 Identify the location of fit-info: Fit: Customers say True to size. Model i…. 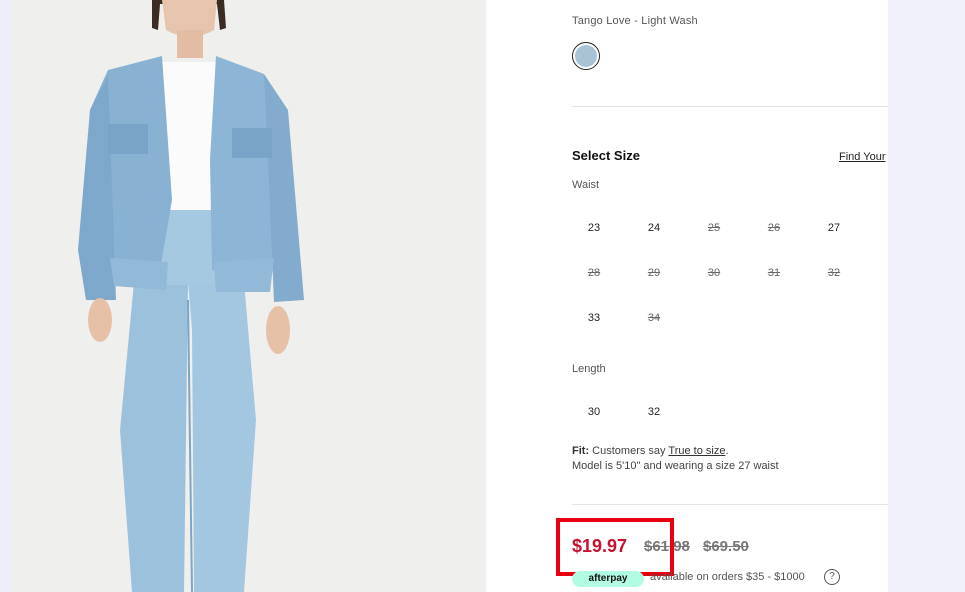
(675, 459).